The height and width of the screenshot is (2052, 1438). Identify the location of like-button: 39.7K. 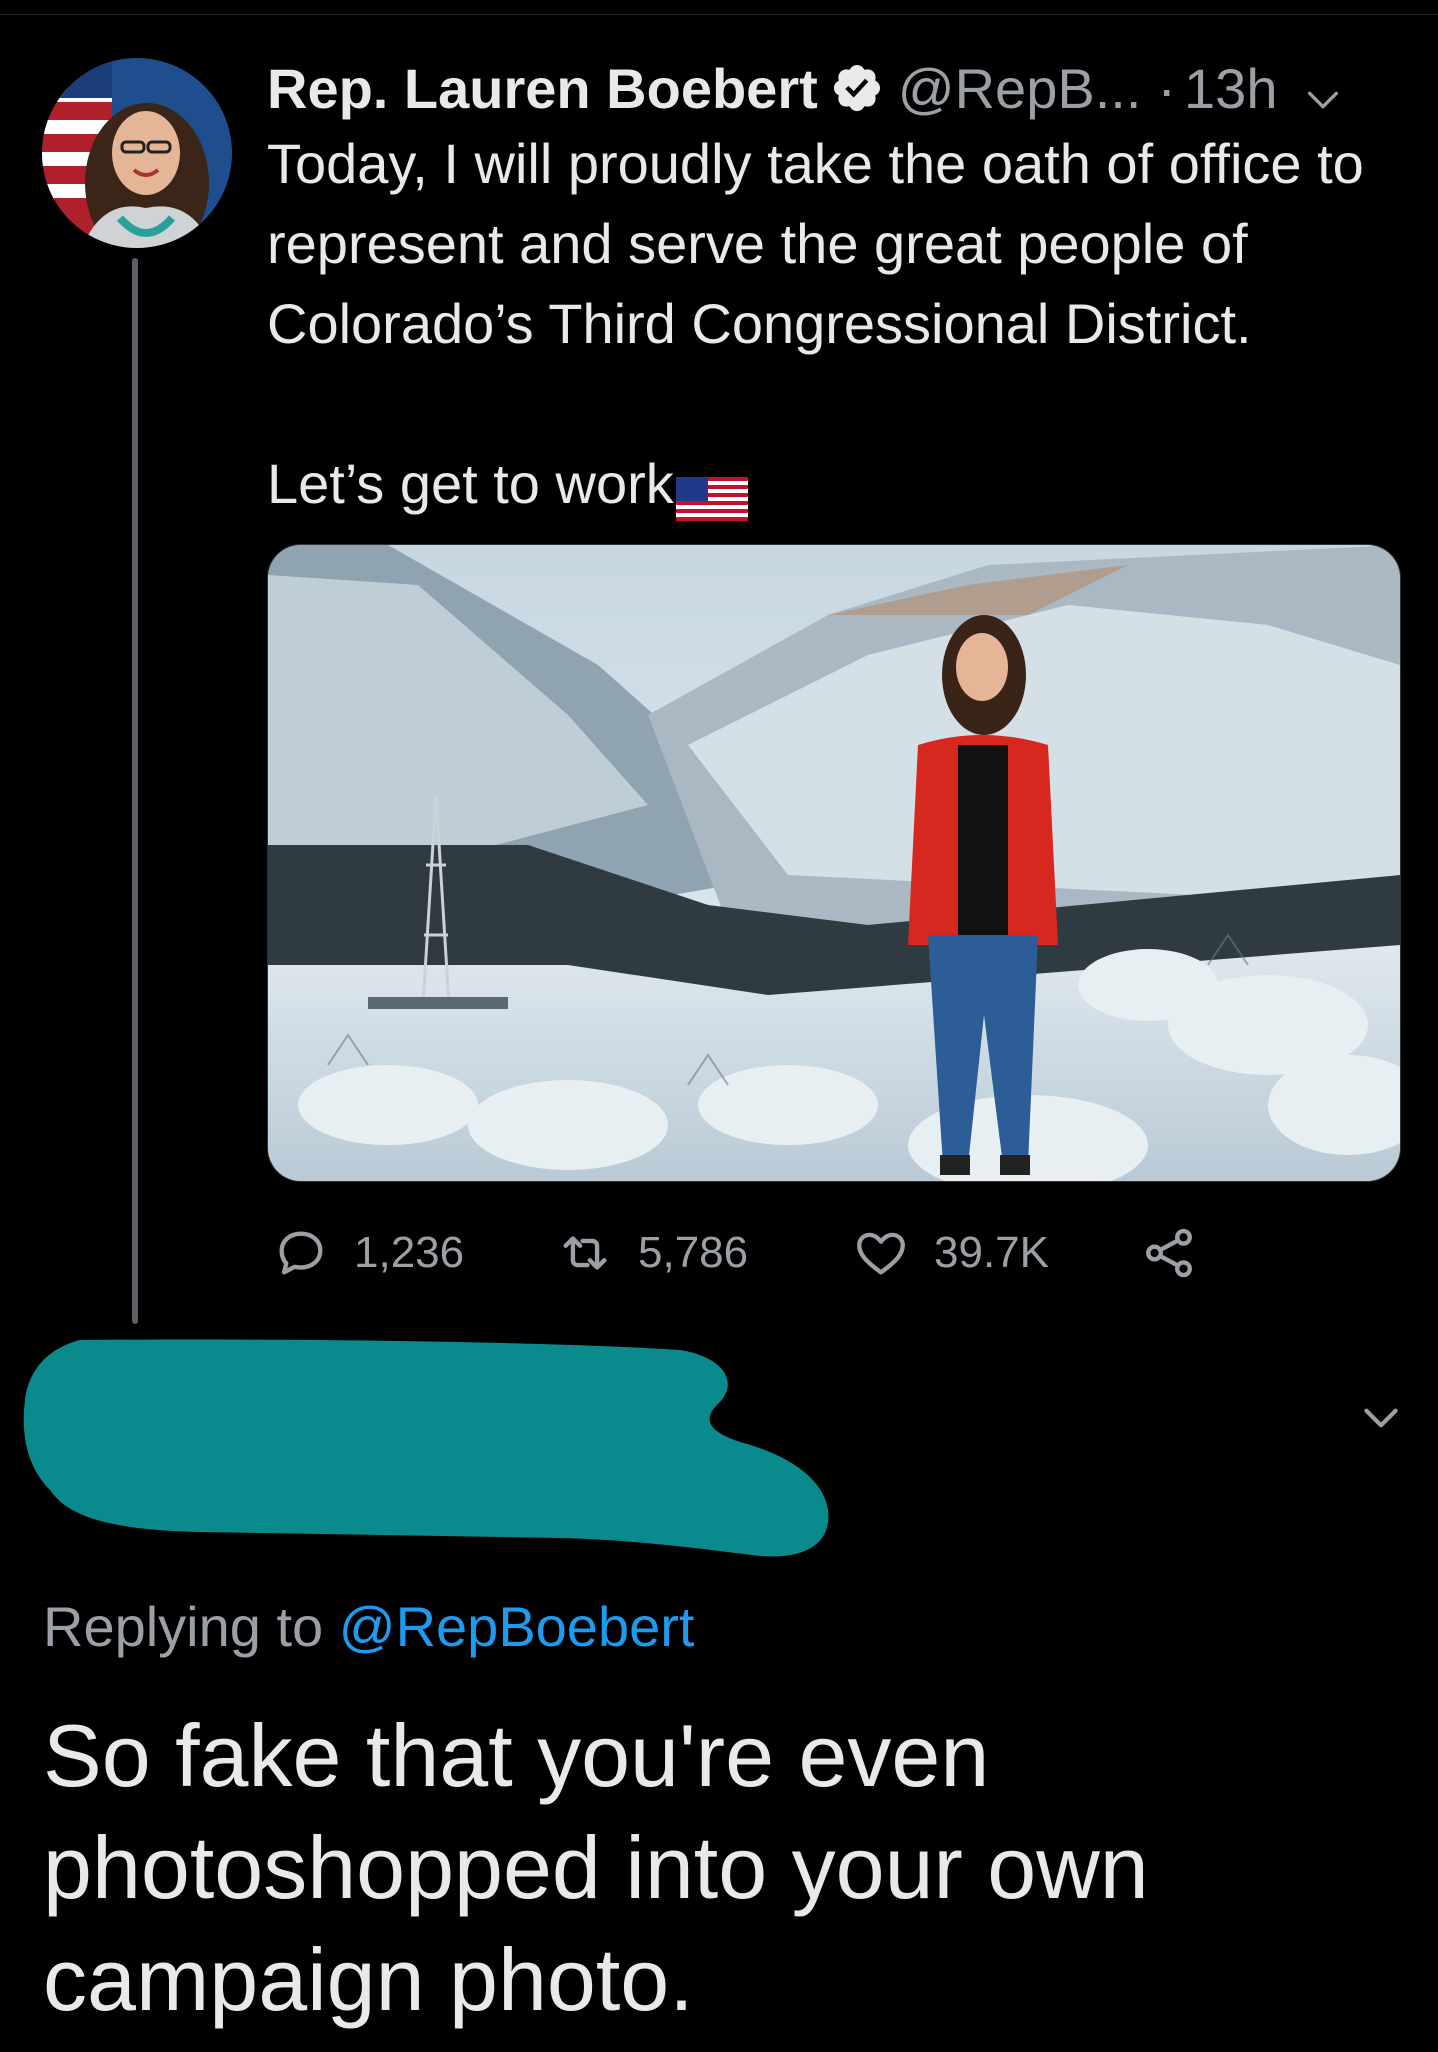
(950, 1253).